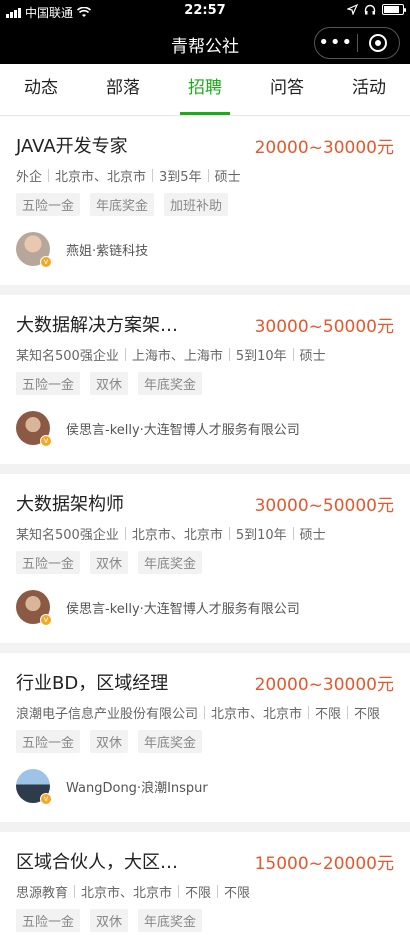 The height and width of the screenshot is (935, 410). What do you see at coordinates (180, 177) in the screenshot?
I see `job-experience: 3到5年` at bounding box center [180, 177].